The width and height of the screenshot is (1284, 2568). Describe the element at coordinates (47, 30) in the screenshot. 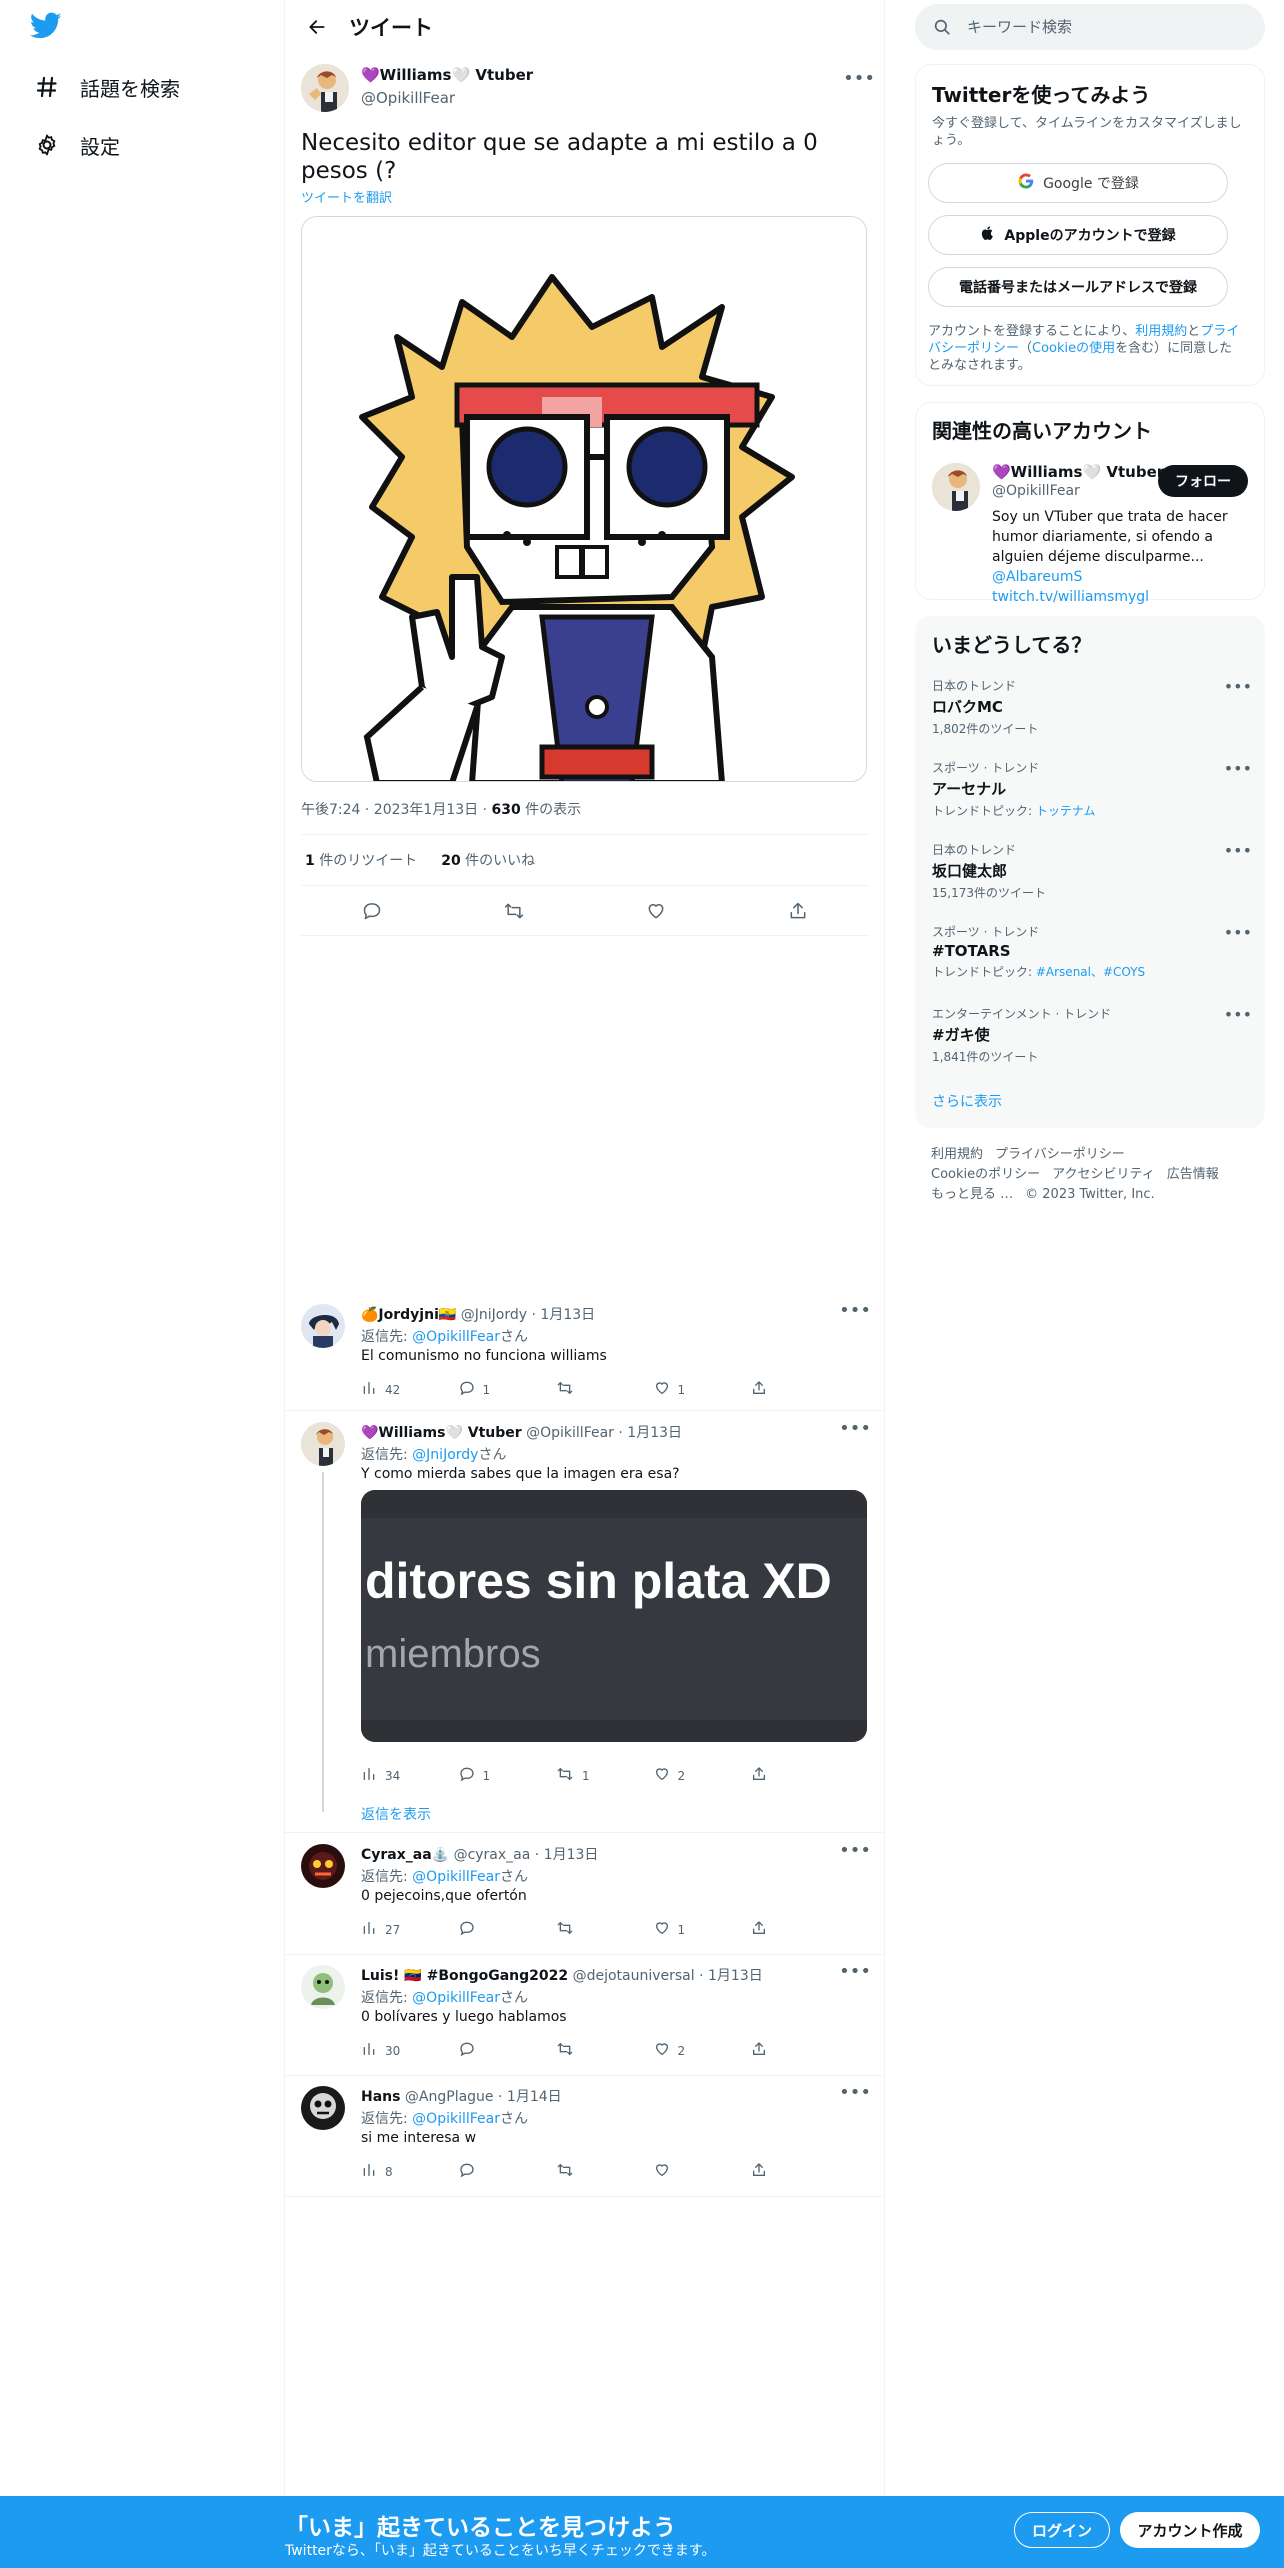

I see `twitter-logo-icon` at that location.